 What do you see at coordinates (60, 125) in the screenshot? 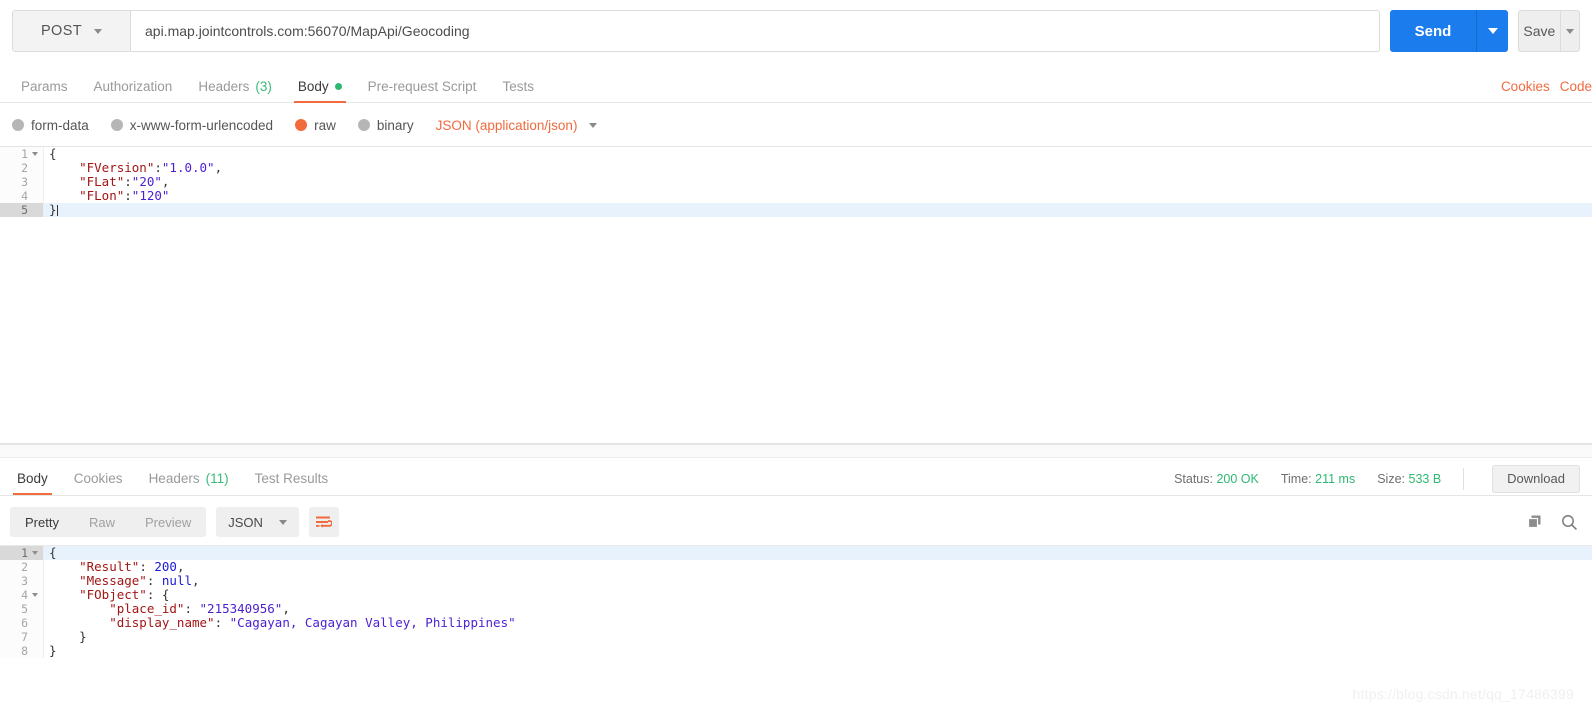
I see `body-type-label: form-data` at bounding box center [60, 125].